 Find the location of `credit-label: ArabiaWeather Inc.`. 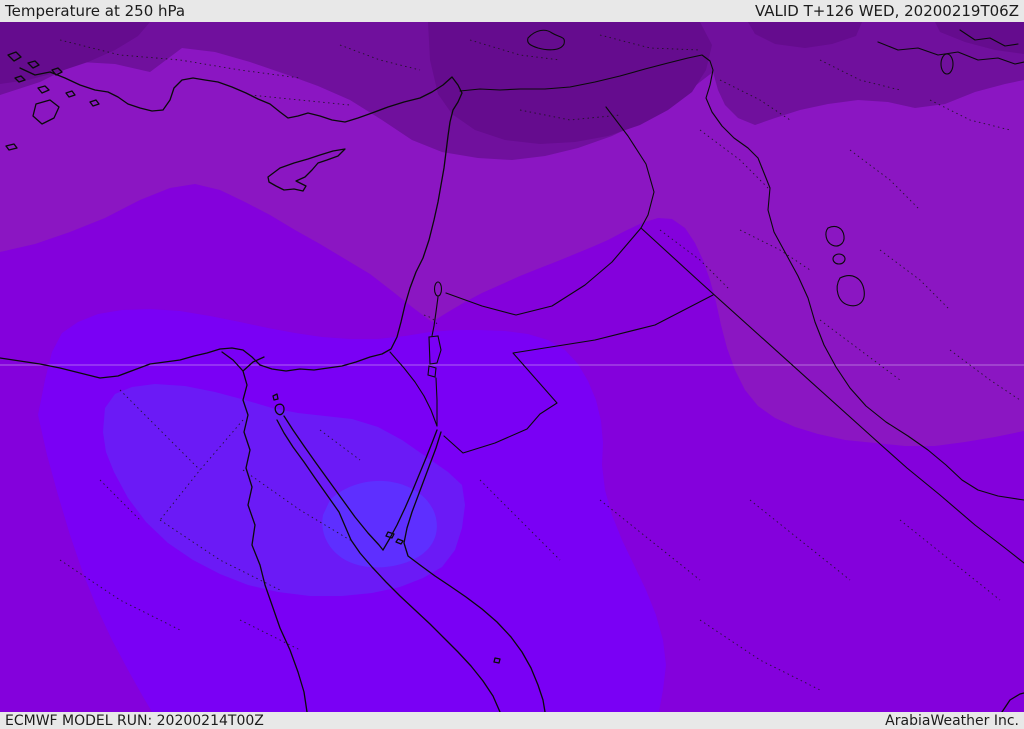

credit-label: ArabiaWeather Inc. is located at coordinates (952, 720).